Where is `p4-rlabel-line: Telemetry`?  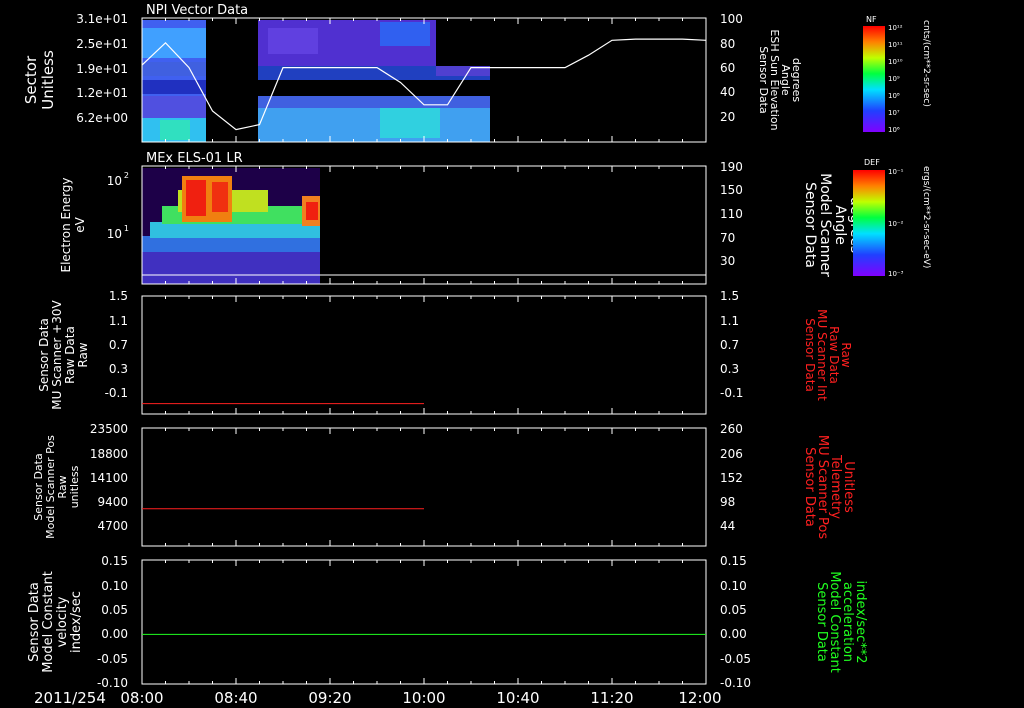
p4-rlabel-line: Telemetry is located at coordinates (835, 486).